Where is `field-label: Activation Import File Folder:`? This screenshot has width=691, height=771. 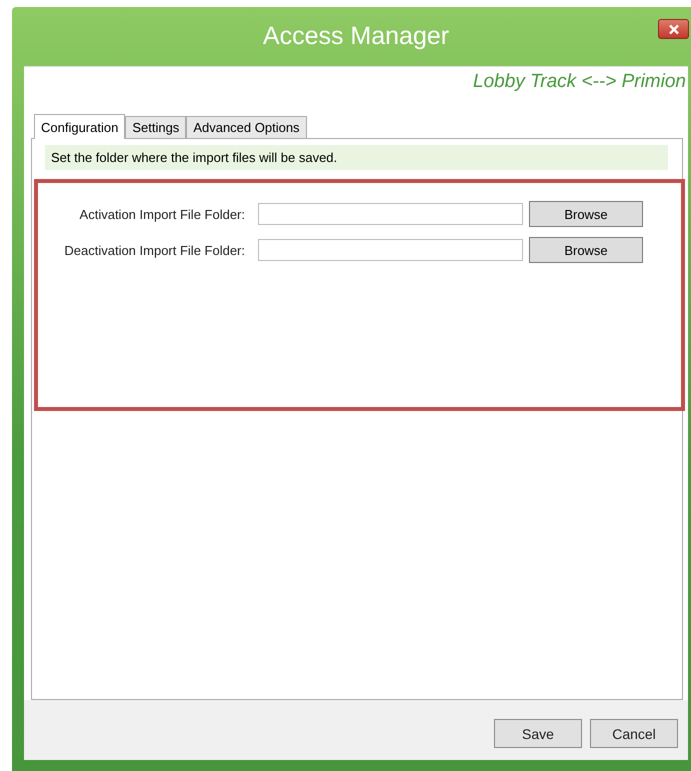
field-label: Activation Import File Folder: is located at coordinates (161, 214).